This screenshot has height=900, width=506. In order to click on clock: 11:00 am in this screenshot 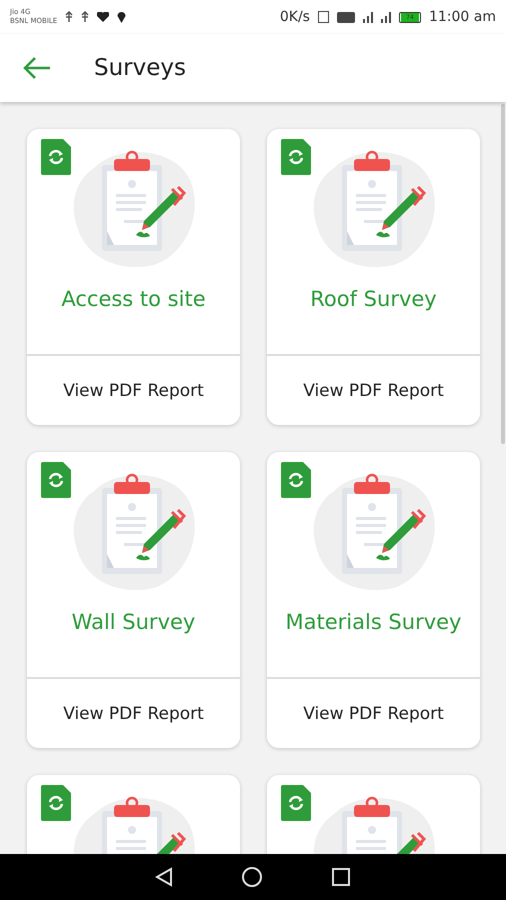, I will do `click(462, 17)`.